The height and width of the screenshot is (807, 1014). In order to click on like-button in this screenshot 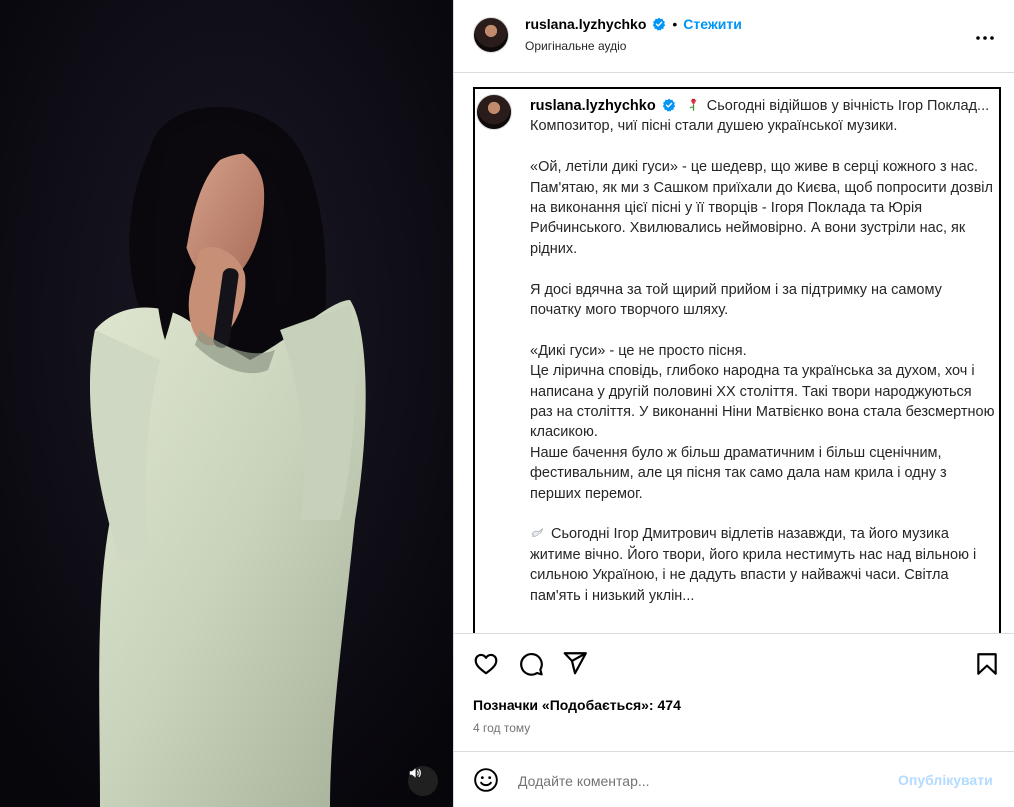, I will do `click(486, 664)`.